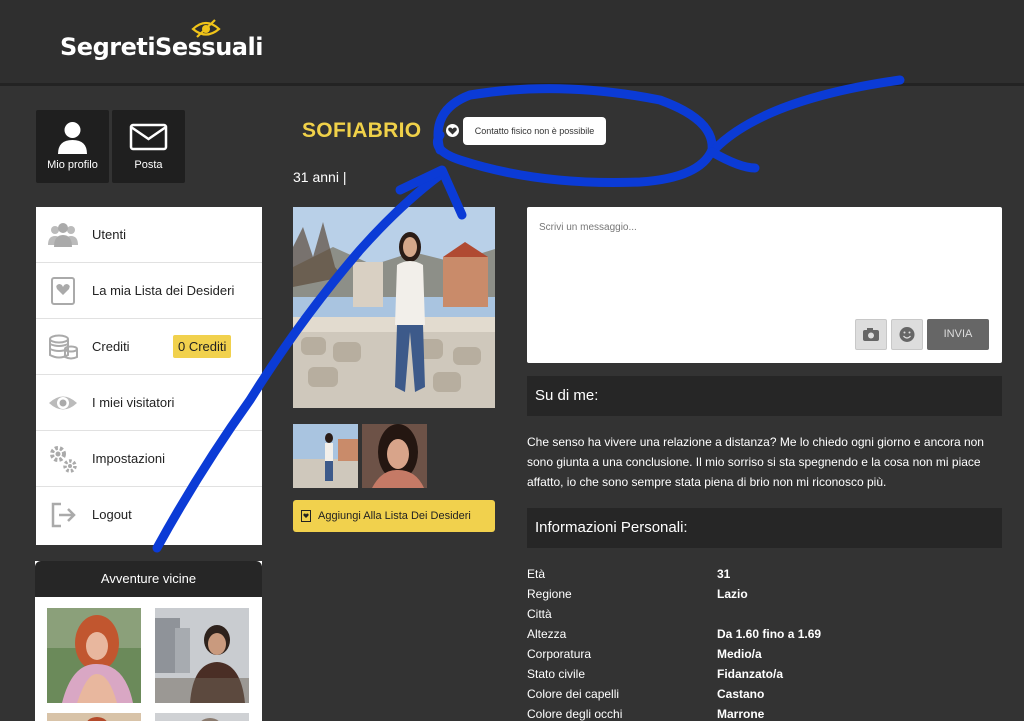 This screenshot has width=1024, height=721. Describe the element at coordinates (764, 617) in the screenshot. I see `info-row: Città` at that location.